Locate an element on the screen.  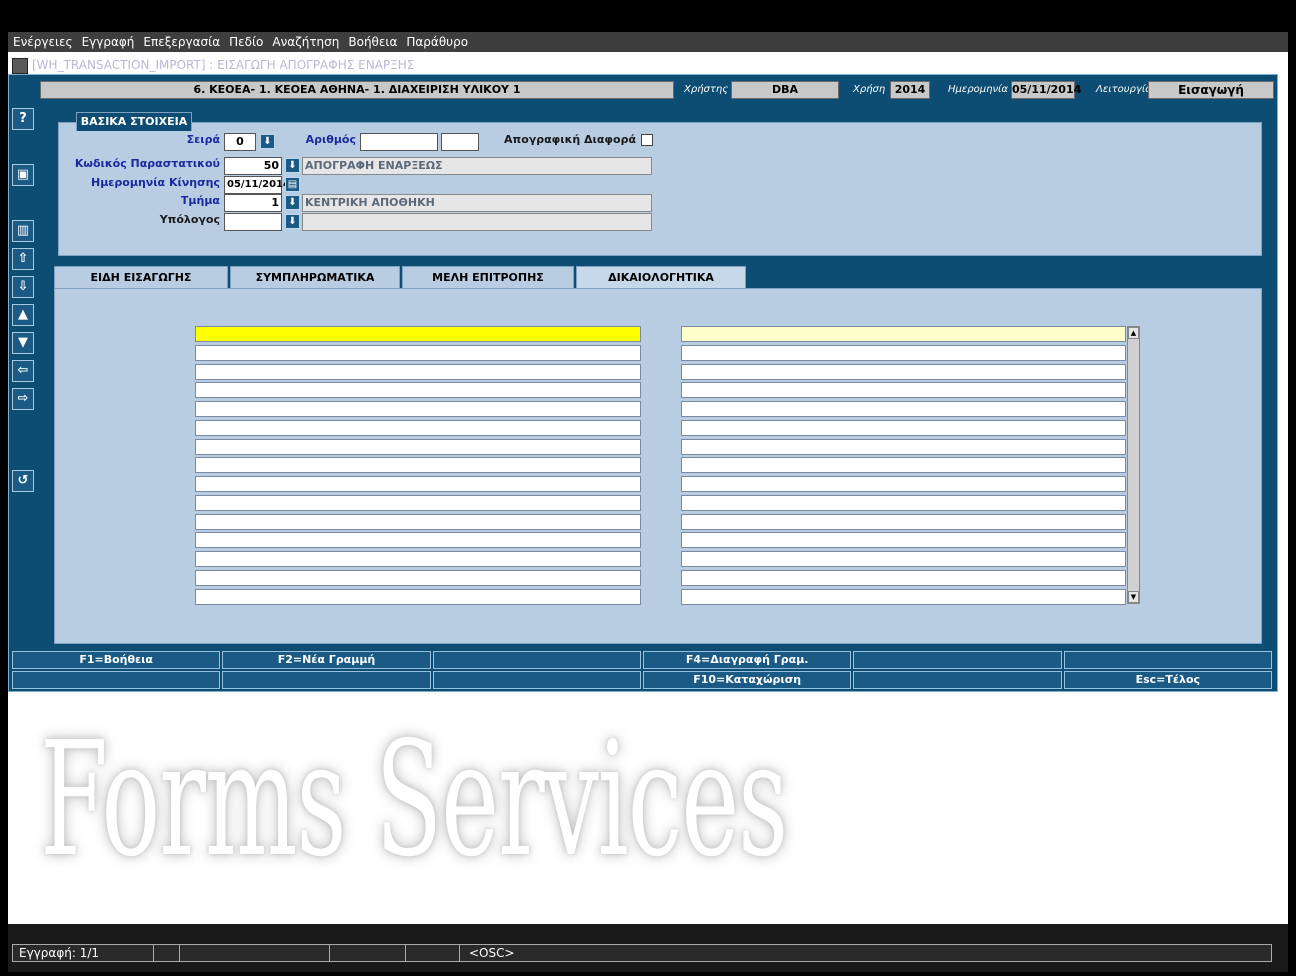
doc-code-lov-button: ⬇ is located at coordinates (292, 165).